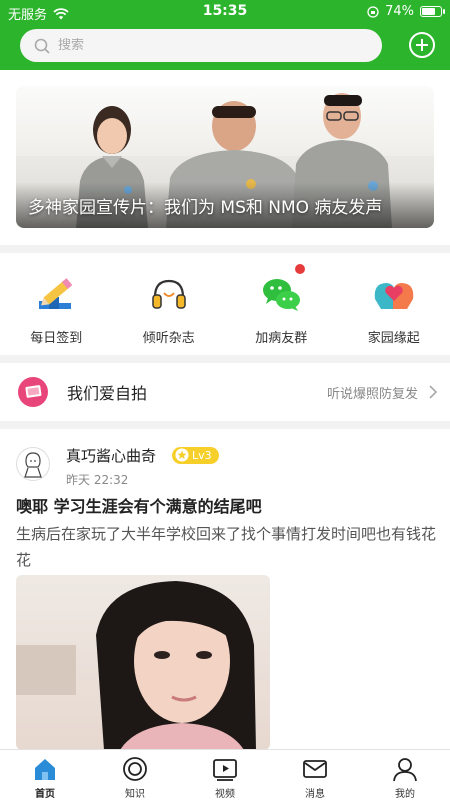  I want to click on topic-subtitle: 听说爆照防复发, so click(372, 394).